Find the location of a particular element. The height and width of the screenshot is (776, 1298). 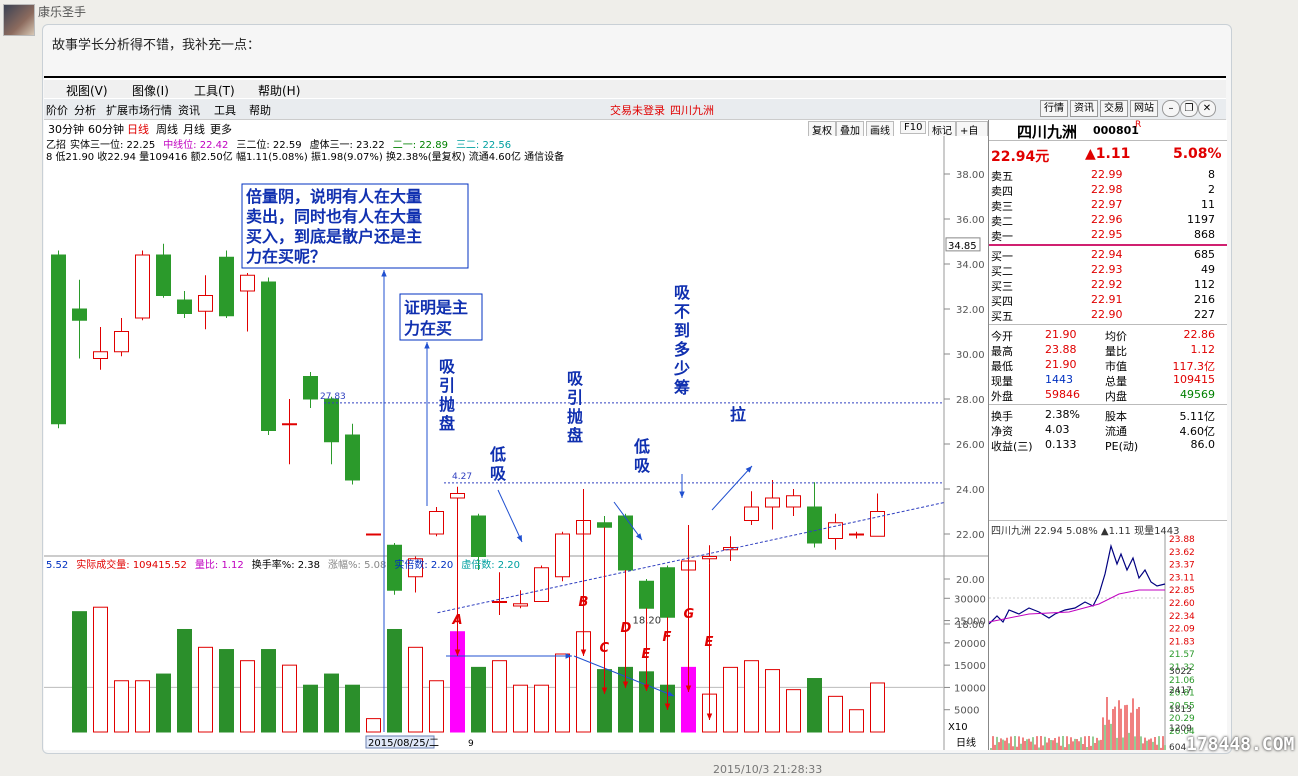

quote-cell: 收益(三) is located at coordinates (1012, 446).